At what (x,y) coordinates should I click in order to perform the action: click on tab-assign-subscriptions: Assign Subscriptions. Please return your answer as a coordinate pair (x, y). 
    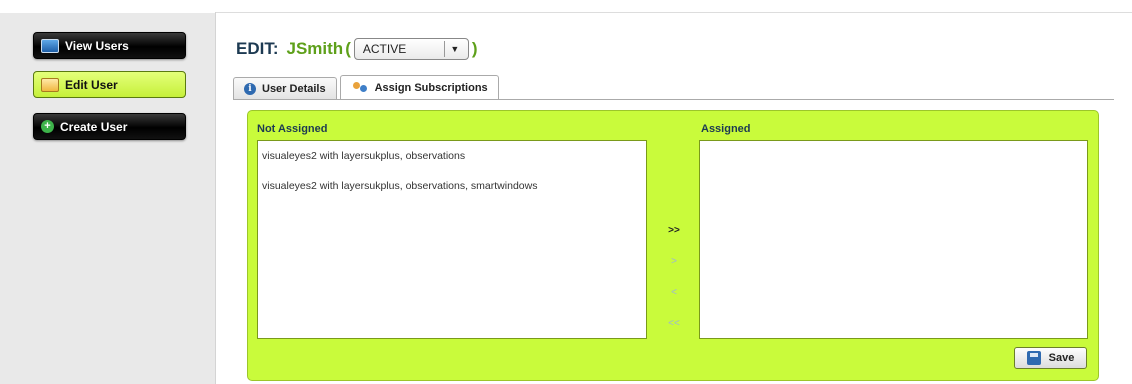
    Looking at the image, I should click on (419, 87).